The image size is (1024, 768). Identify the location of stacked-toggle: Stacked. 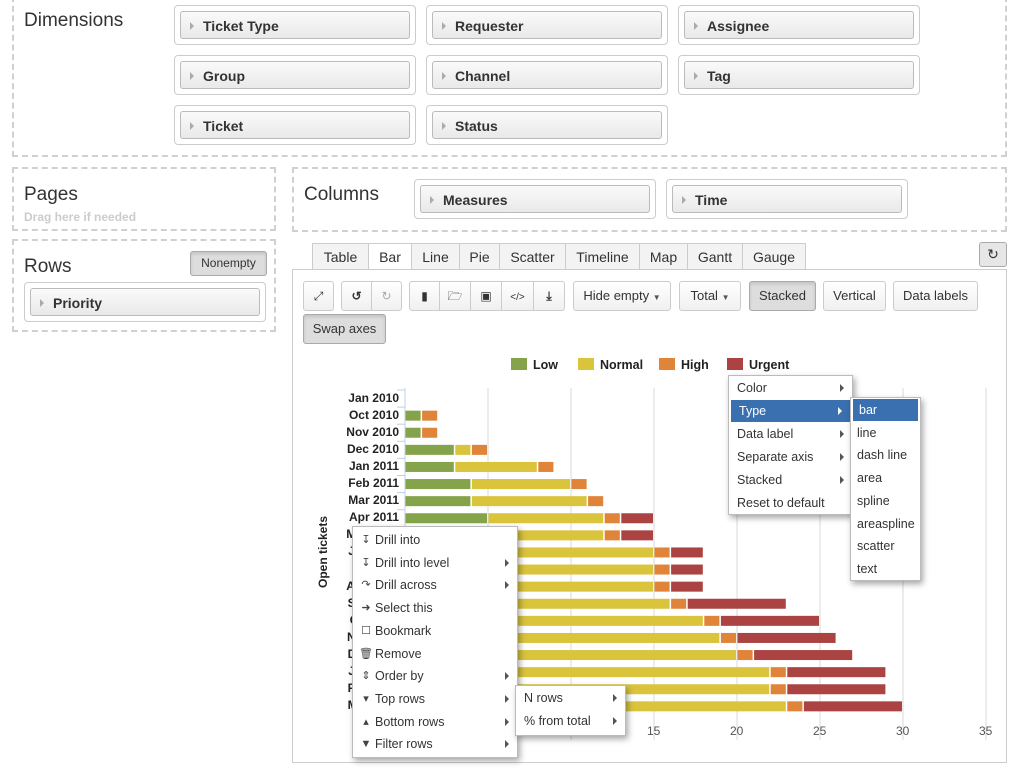
(782, 296).